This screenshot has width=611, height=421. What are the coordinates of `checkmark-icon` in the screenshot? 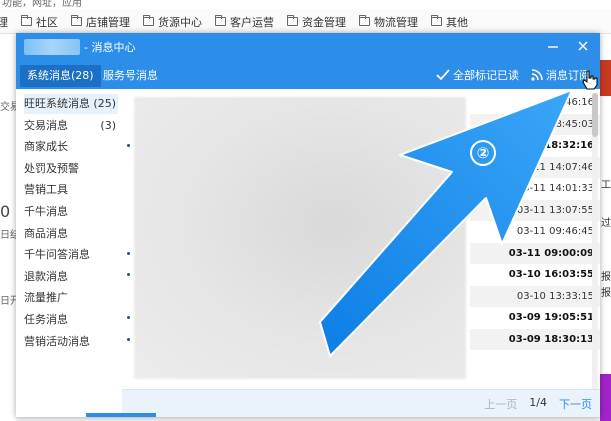 It's located at (443, 75).